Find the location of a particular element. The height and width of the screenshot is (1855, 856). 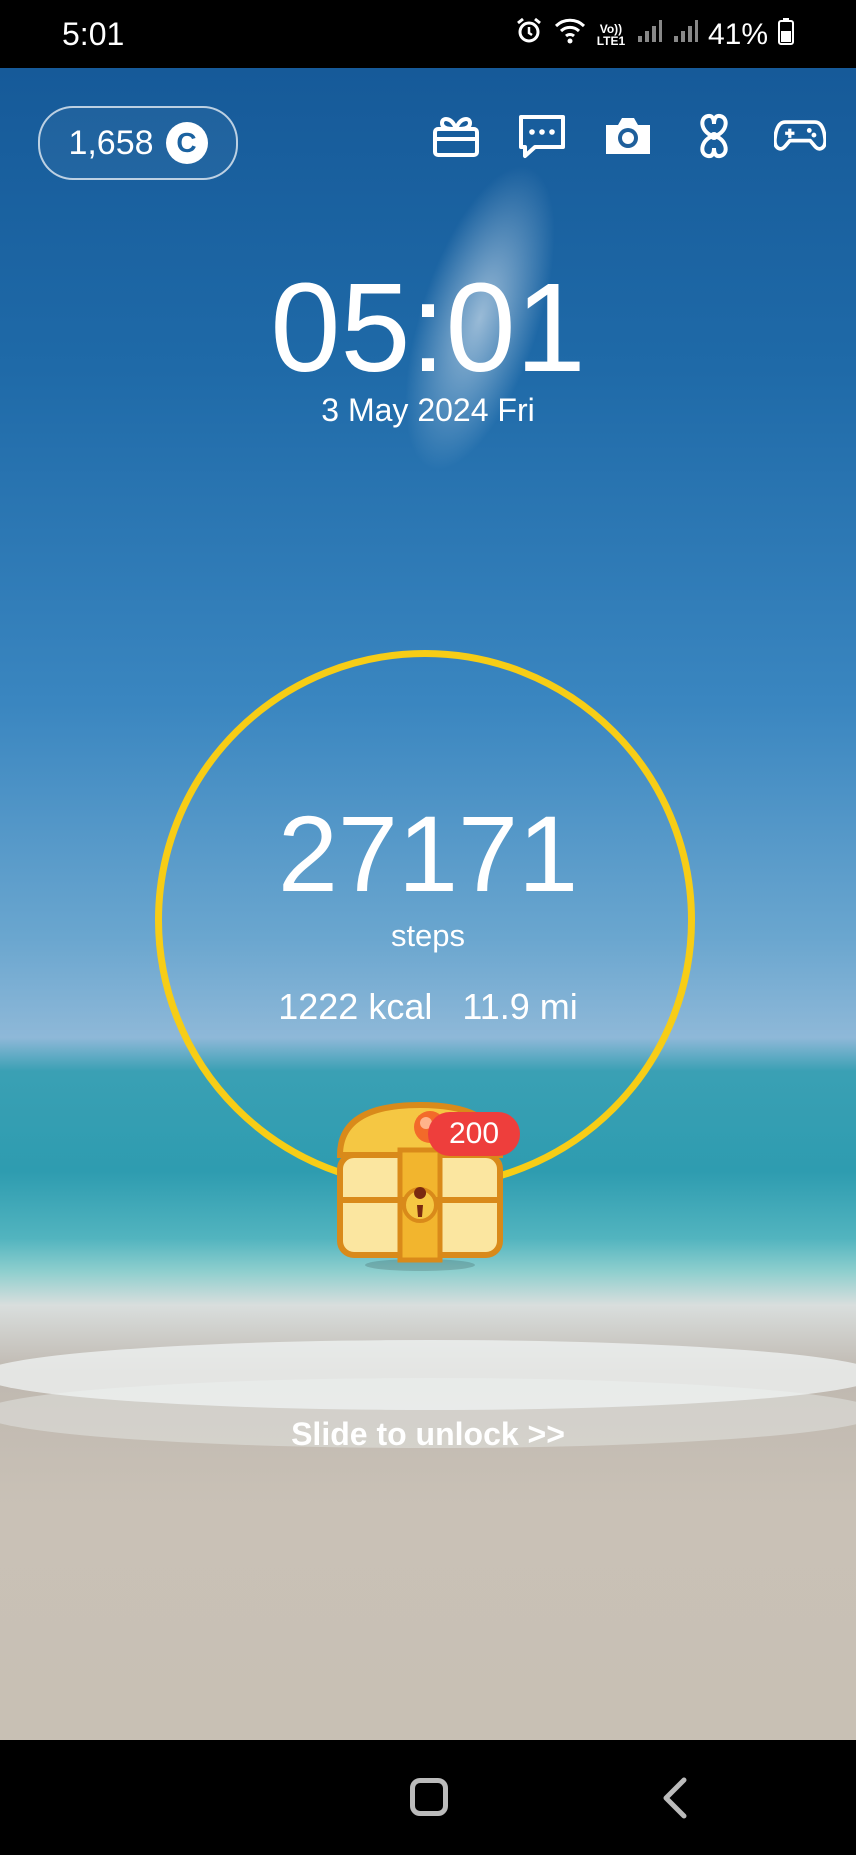

lockscreen-date: 3 May 2024 Fri is located at coordinates (428, 410).